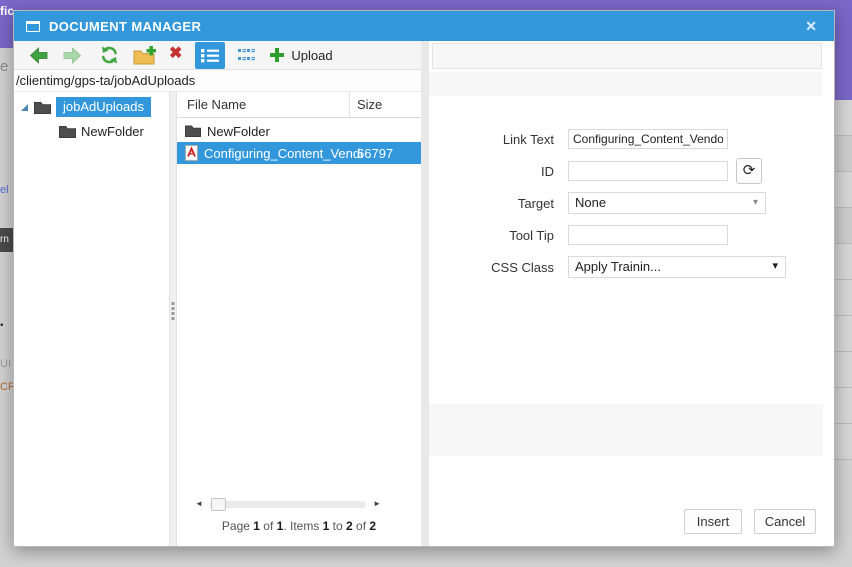  I want to click on new-folder-button, so click(144, 55).